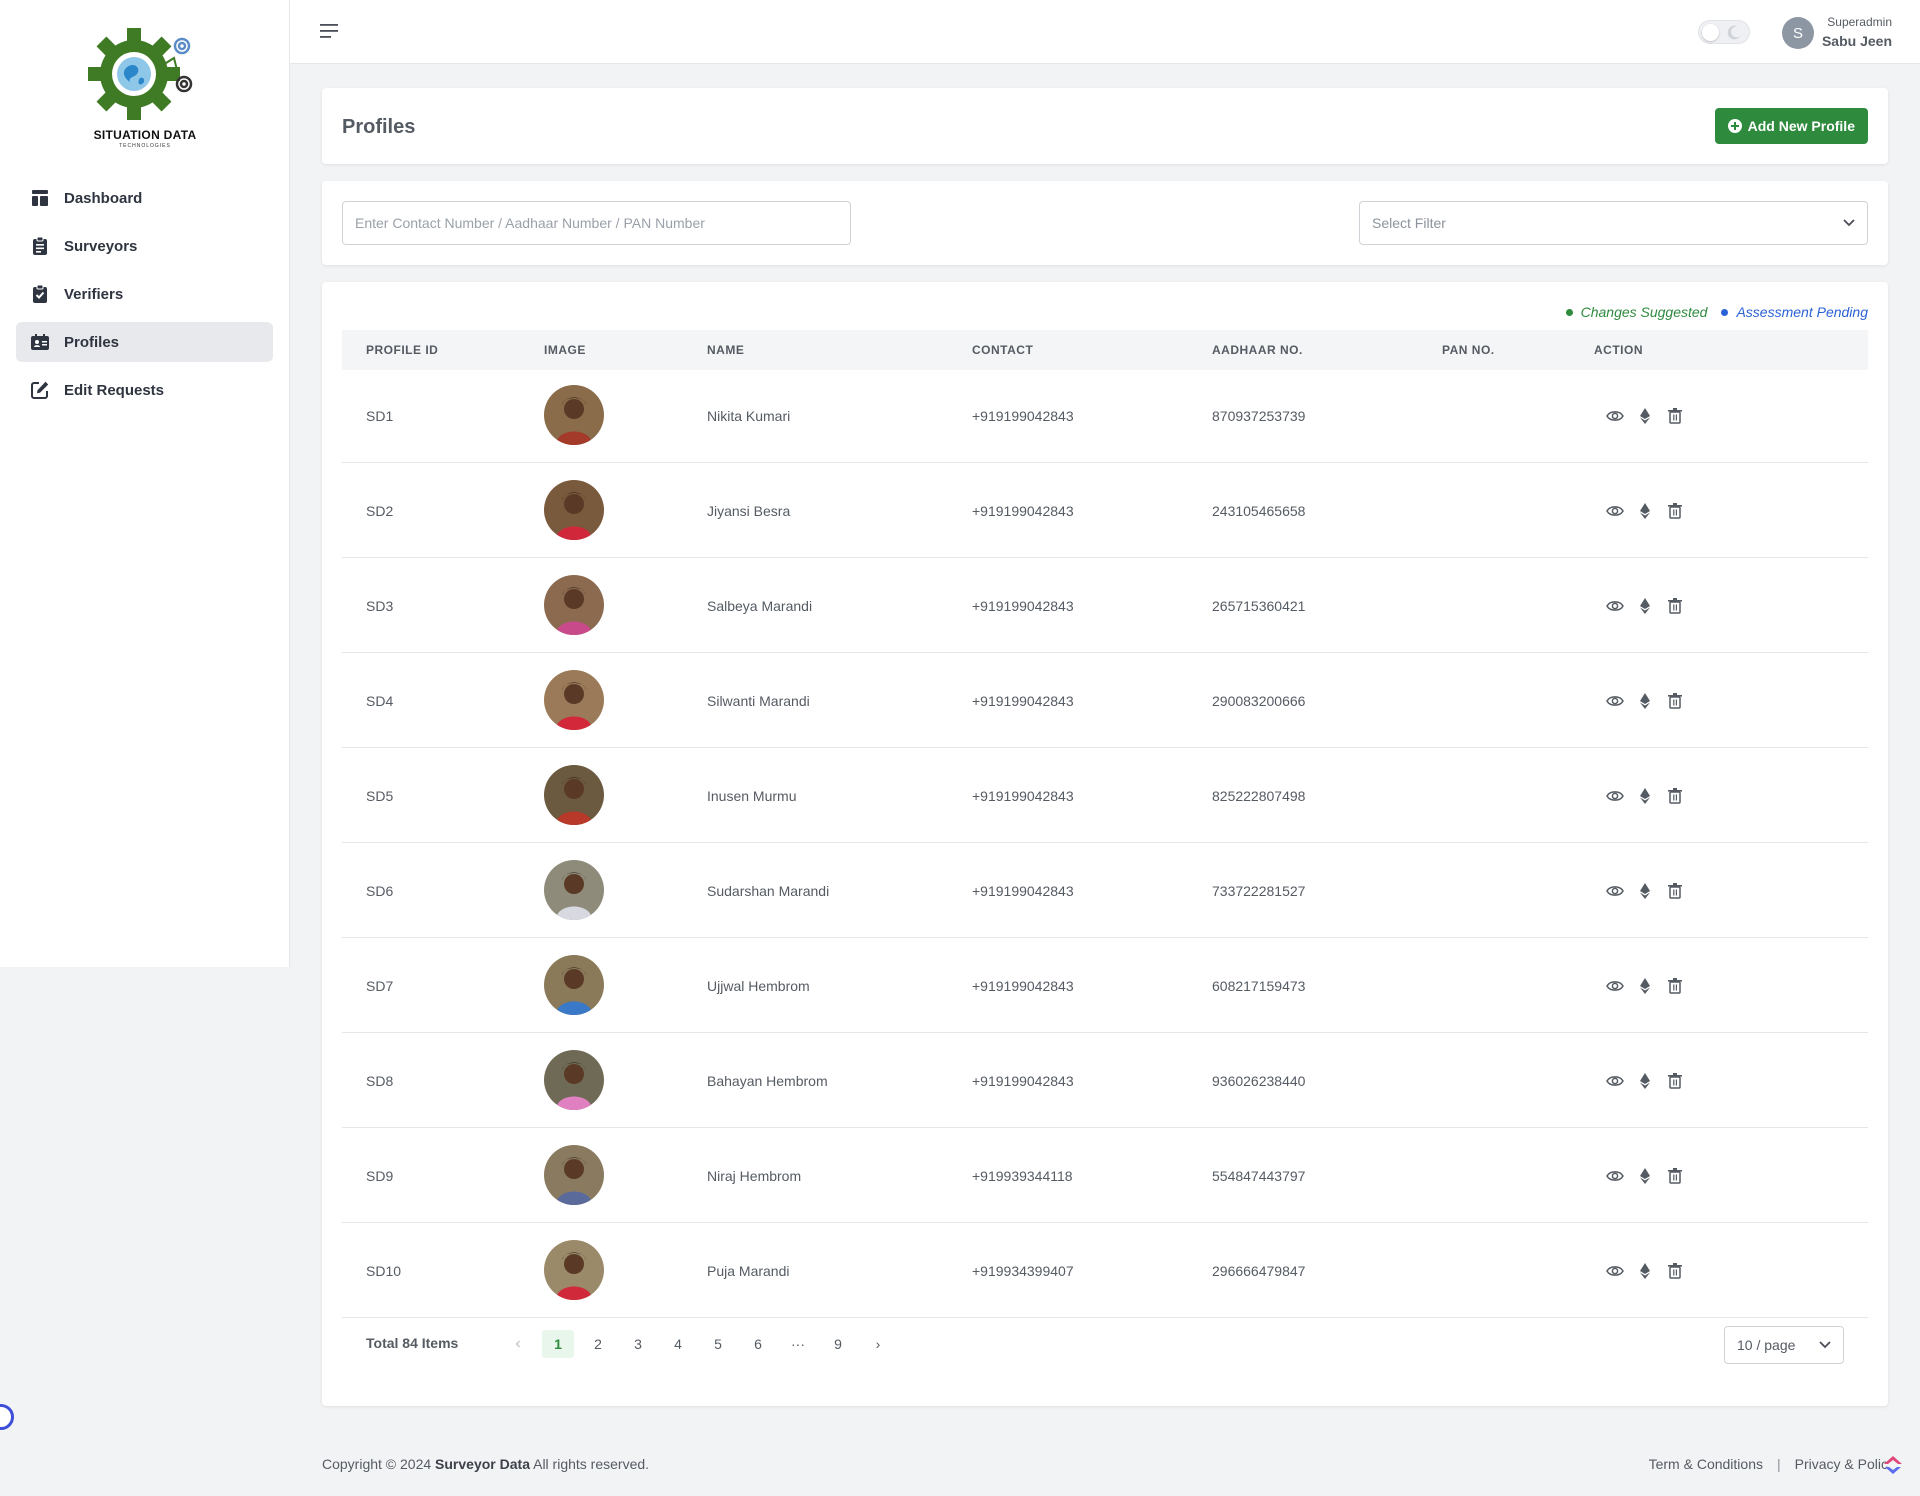 This screenshot has height=1496, width=1920. What do you see at coordinates (678, 1344) in the screenshot?
I see `page-button: 4` at bounding box center [678, 1344].